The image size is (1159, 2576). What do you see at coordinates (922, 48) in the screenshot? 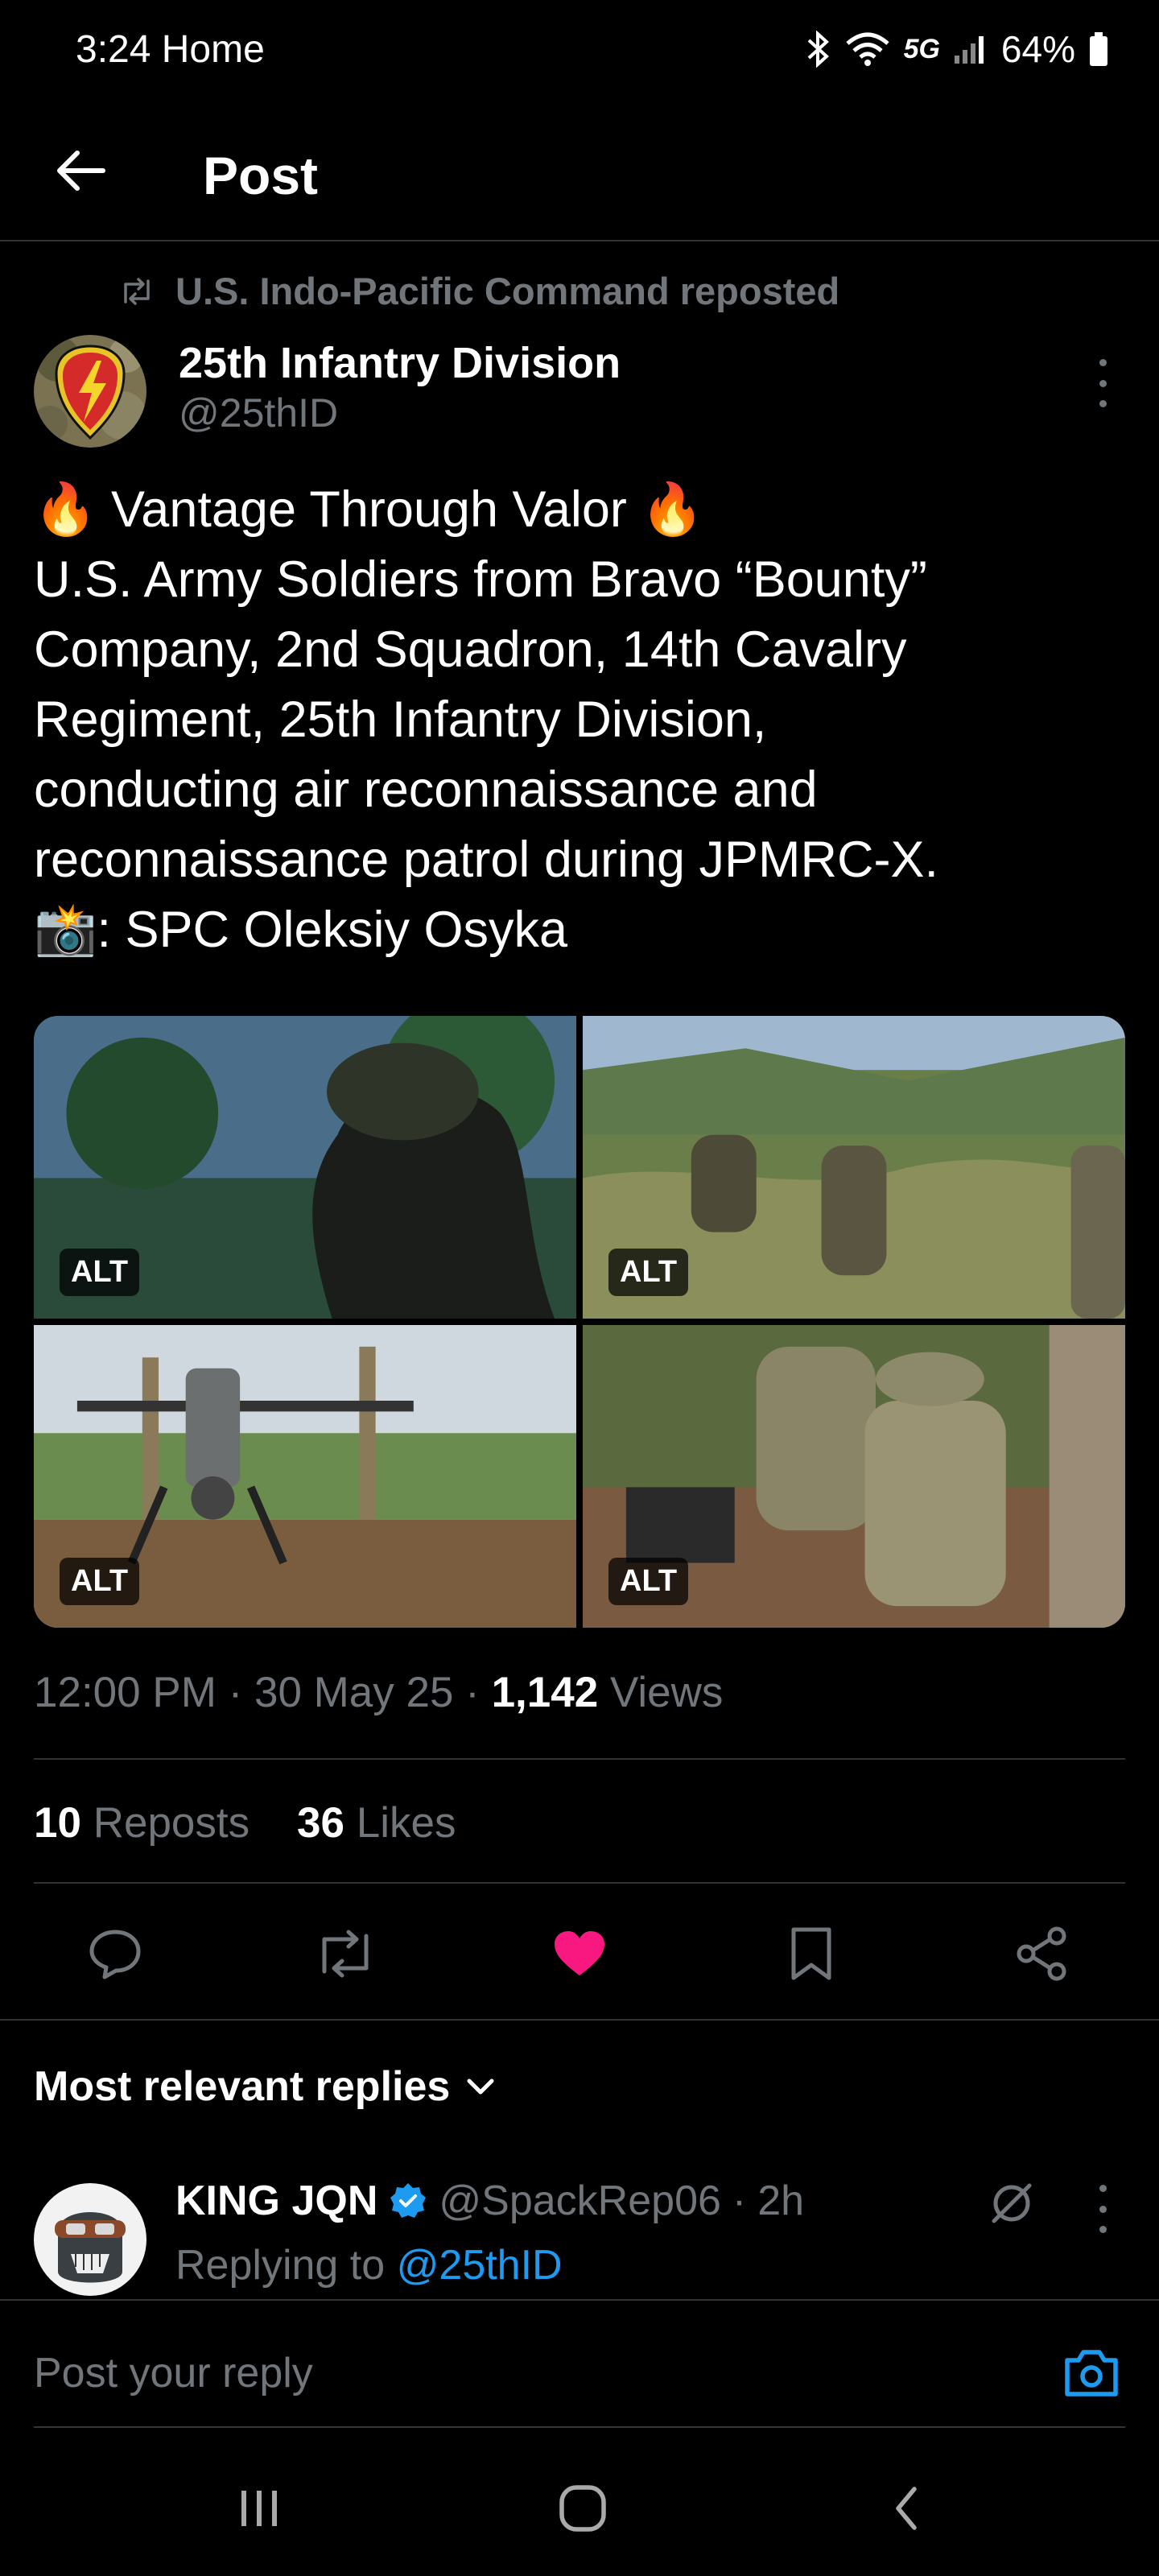
I see `network-type: 5G` at bounding box center [922, 48].